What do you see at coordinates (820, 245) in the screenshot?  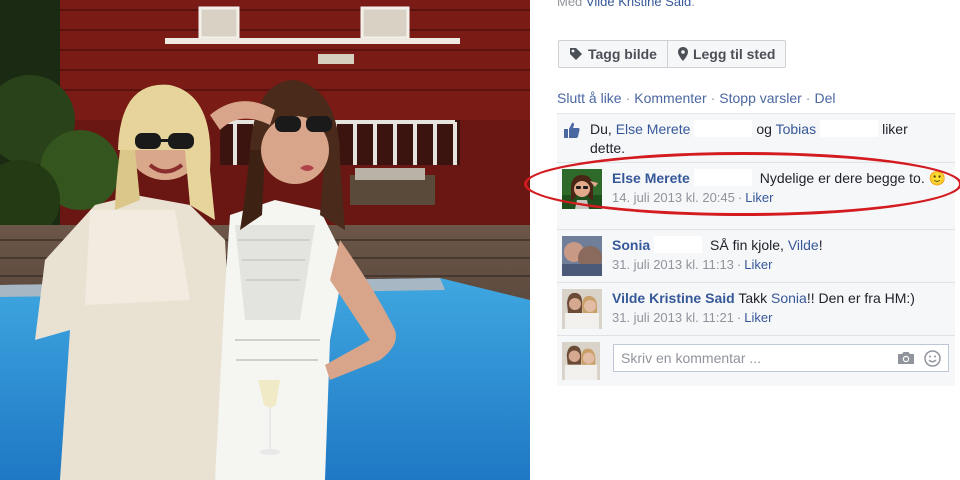 I see `comment-text-end: !` at bounding box center [820, 245].